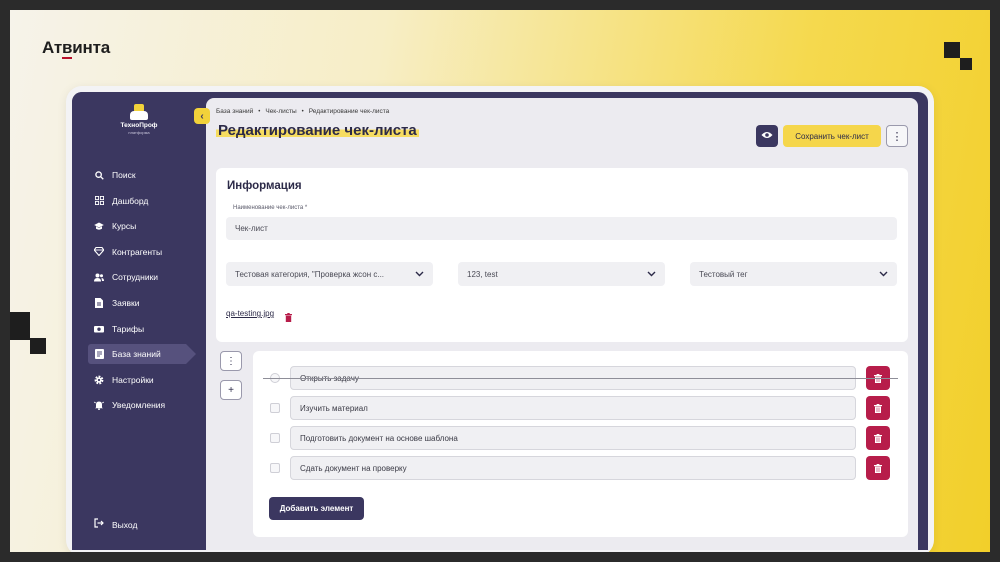  I want to click on app-logo: ТехноПроф платформа, so click(139, 119).